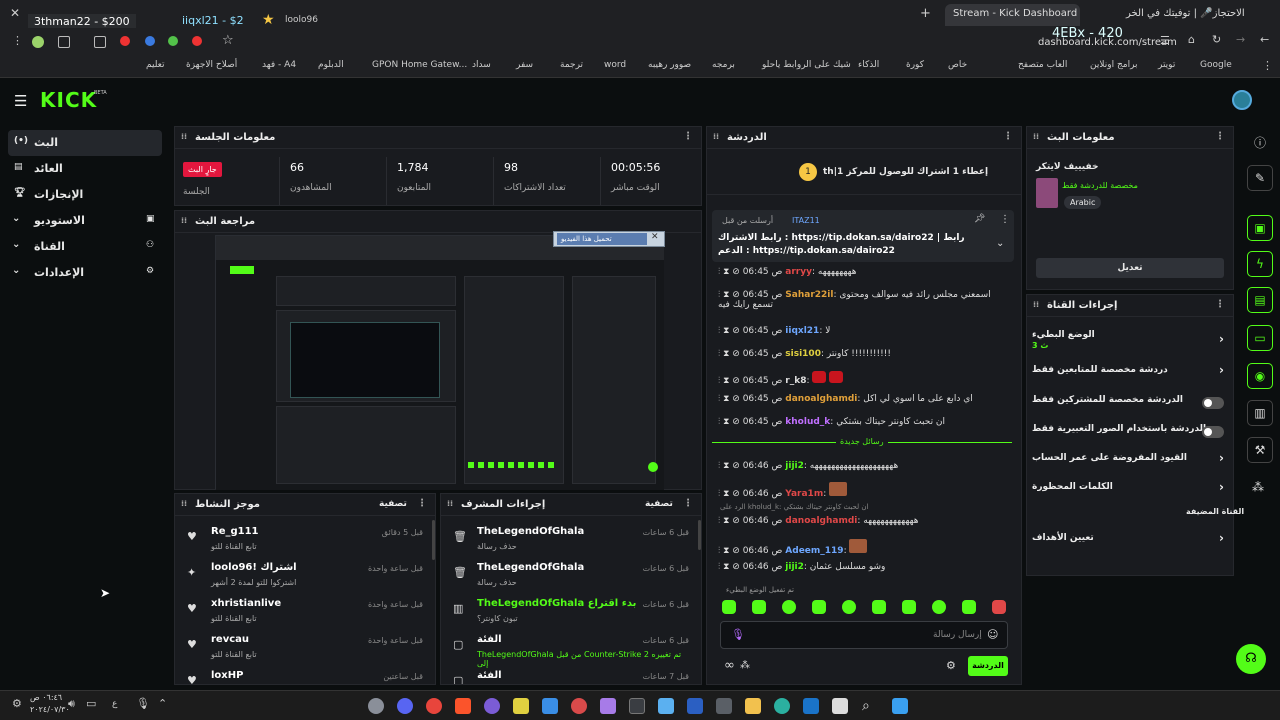 The height and width of the screenshot is (720, 1280). I want to click on discord-icon, so click(405, 706).